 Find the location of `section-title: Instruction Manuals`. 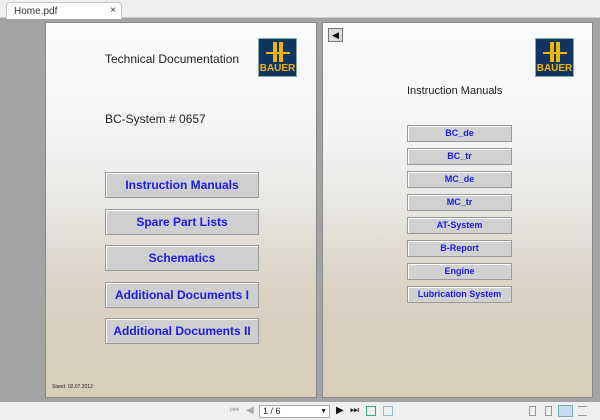

section-title: Instruction Manuals is located at coordinates (455, 91).